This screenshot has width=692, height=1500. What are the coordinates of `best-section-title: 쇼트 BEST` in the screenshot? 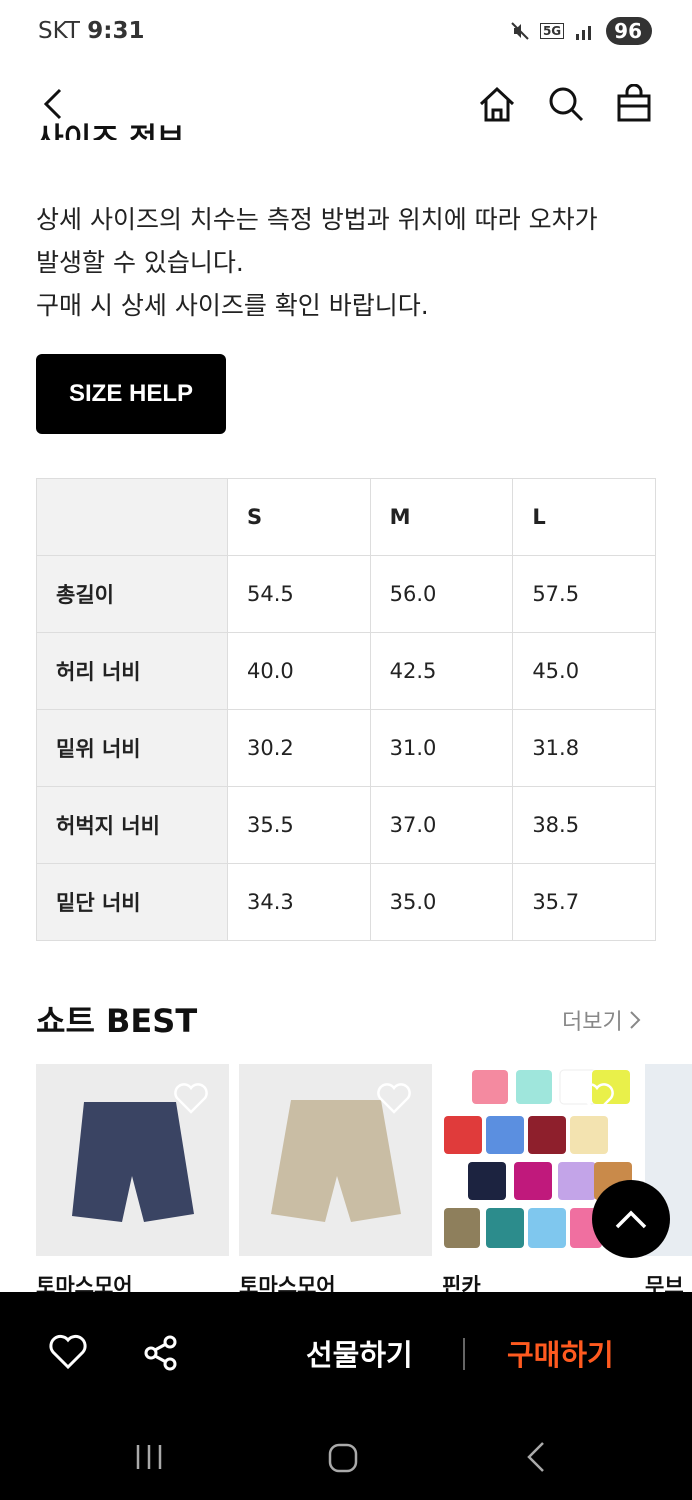 It's located at (117, 1021).